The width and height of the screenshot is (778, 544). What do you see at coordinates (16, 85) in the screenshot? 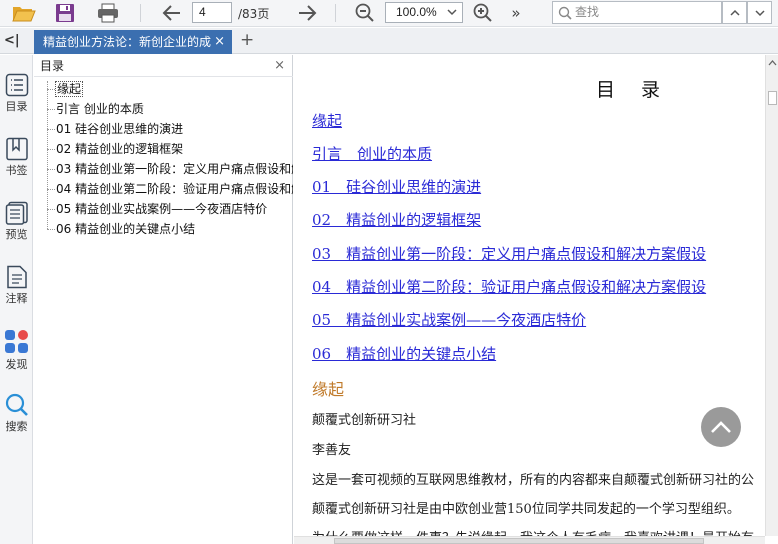
I see `outline-list-icon` at bounding box center [16, 85].